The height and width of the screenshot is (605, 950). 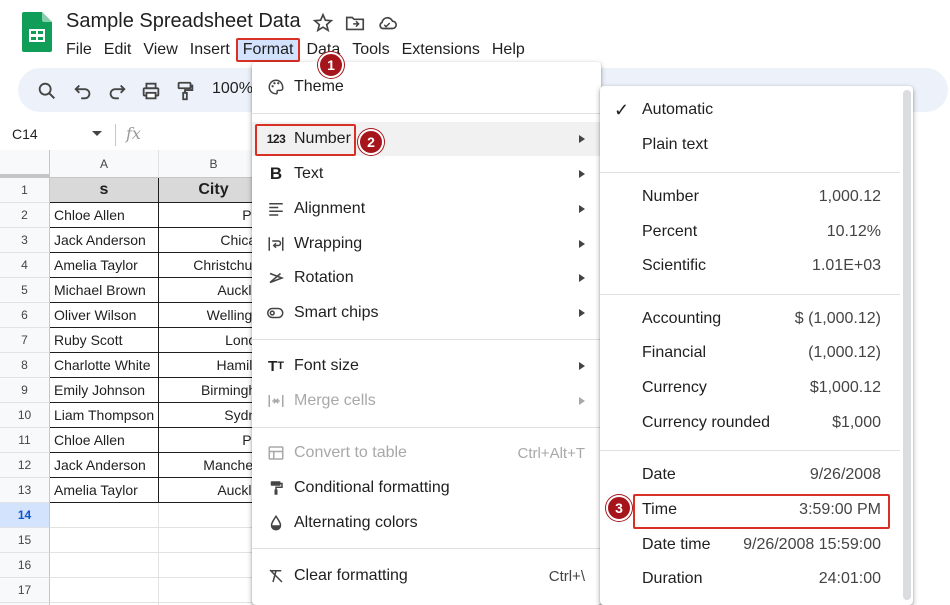 I want to click on menu-view: View, so click(x=160, y=50).